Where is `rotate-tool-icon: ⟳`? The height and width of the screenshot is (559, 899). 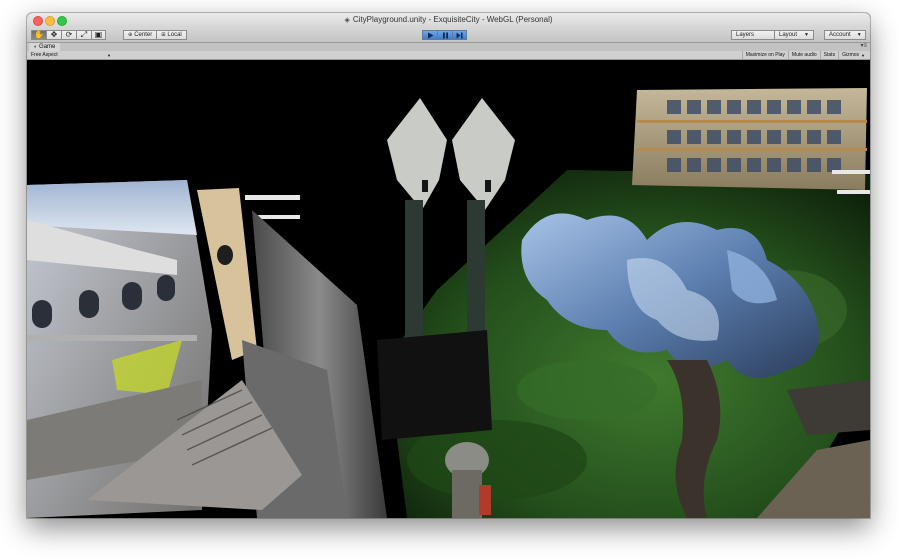 rotate-tool-icon: ⟳ is located at coordinates (69, 34).